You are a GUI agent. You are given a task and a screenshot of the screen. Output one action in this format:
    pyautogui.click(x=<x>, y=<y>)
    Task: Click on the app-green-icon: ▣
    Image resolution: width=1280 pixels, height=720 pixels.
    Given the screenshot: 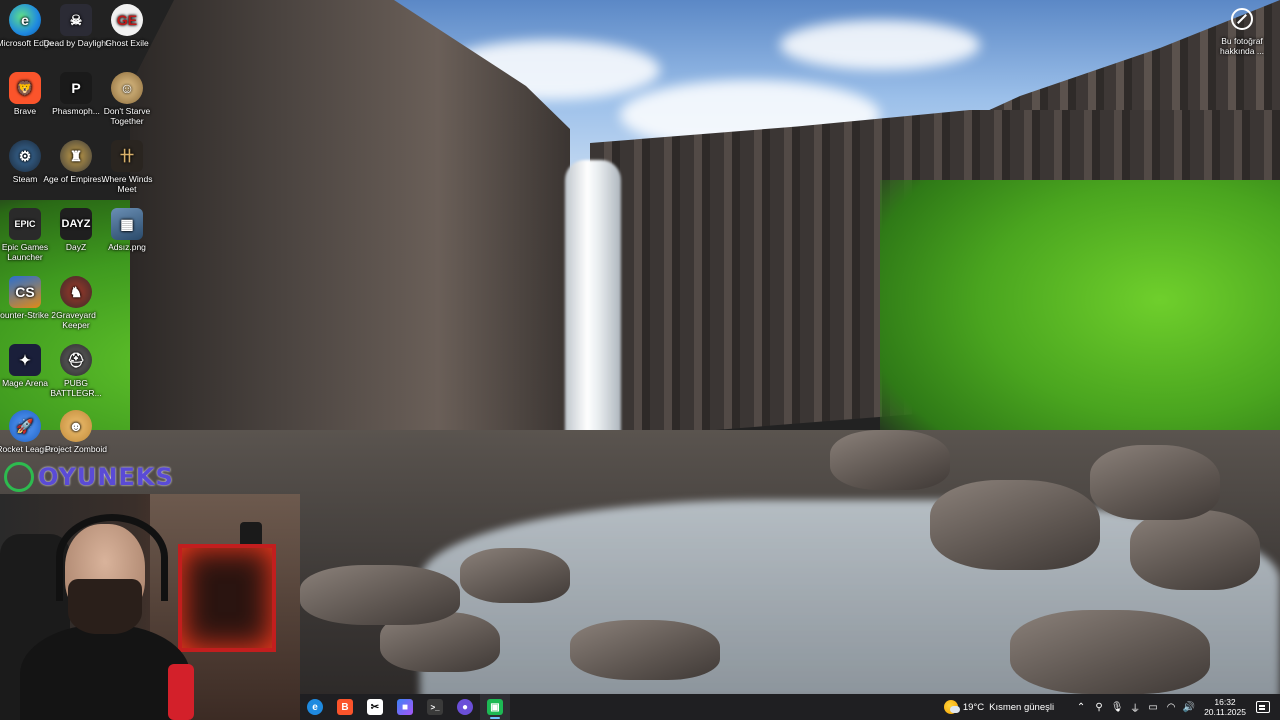 What is the action you would take?
    pyautogui.click(x=495, y=707)
    